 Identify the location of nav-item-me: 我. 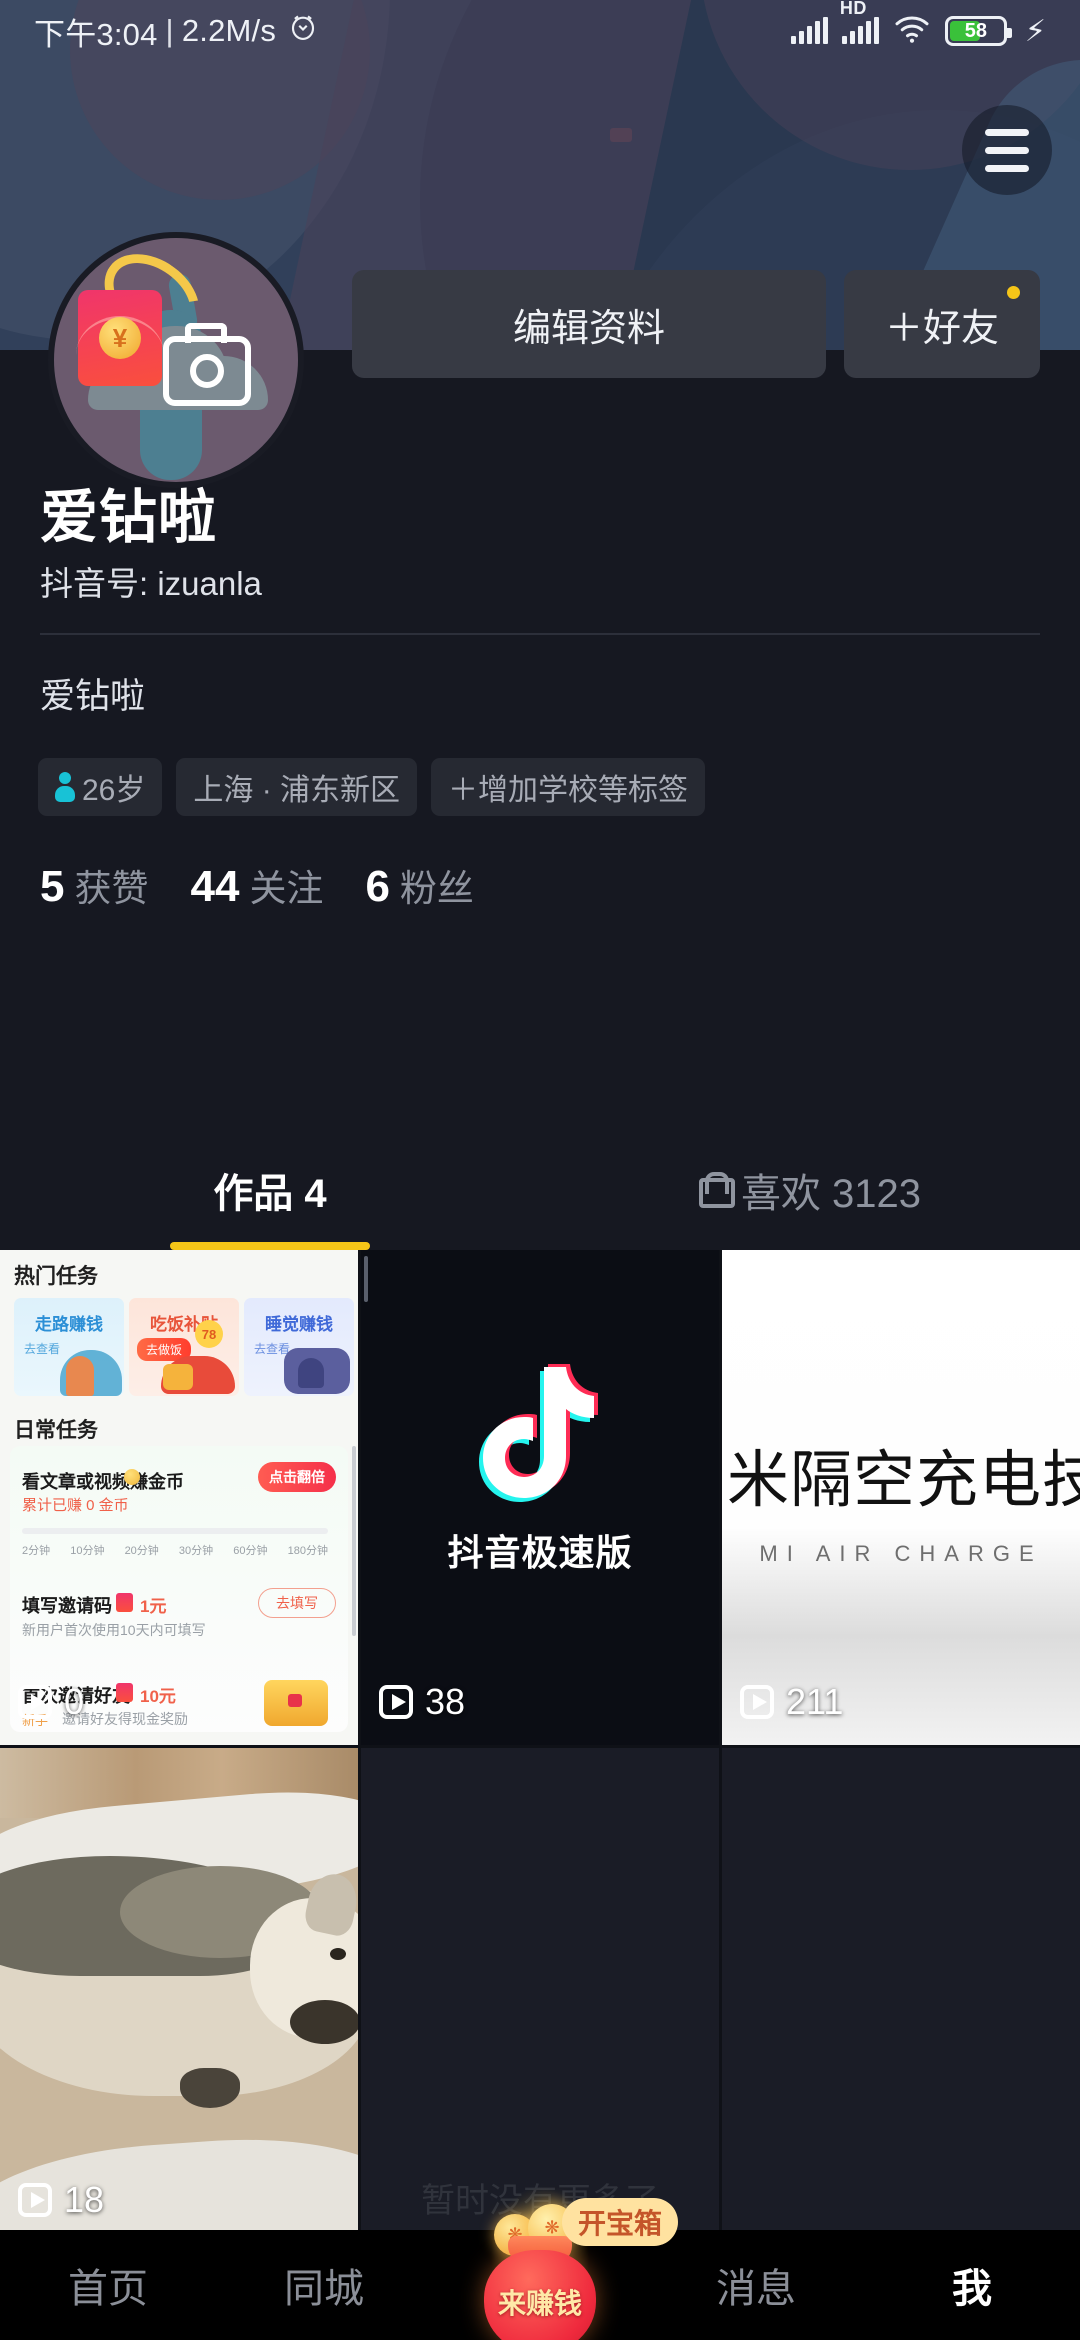
(972, 2285).